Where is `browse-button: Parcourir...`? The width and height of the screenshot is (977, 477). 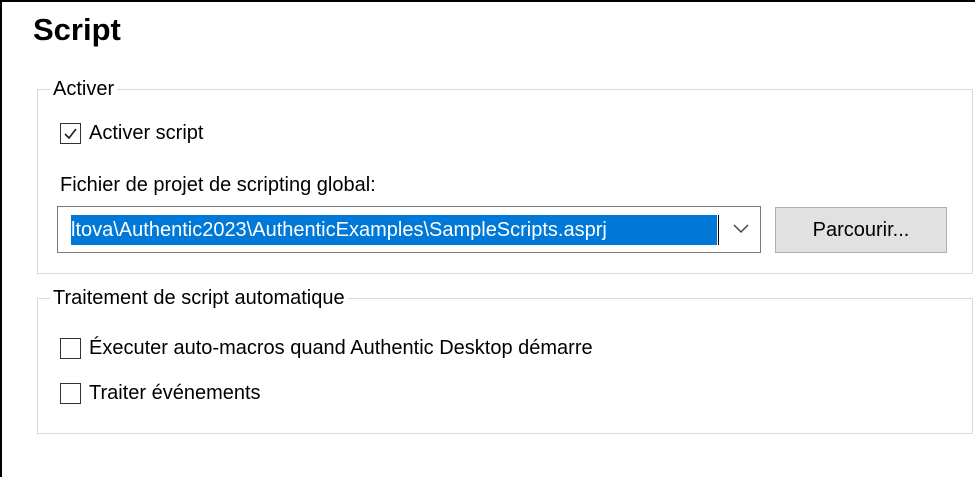 browse-button: Parcourir... is located at coordinates (861, 230).